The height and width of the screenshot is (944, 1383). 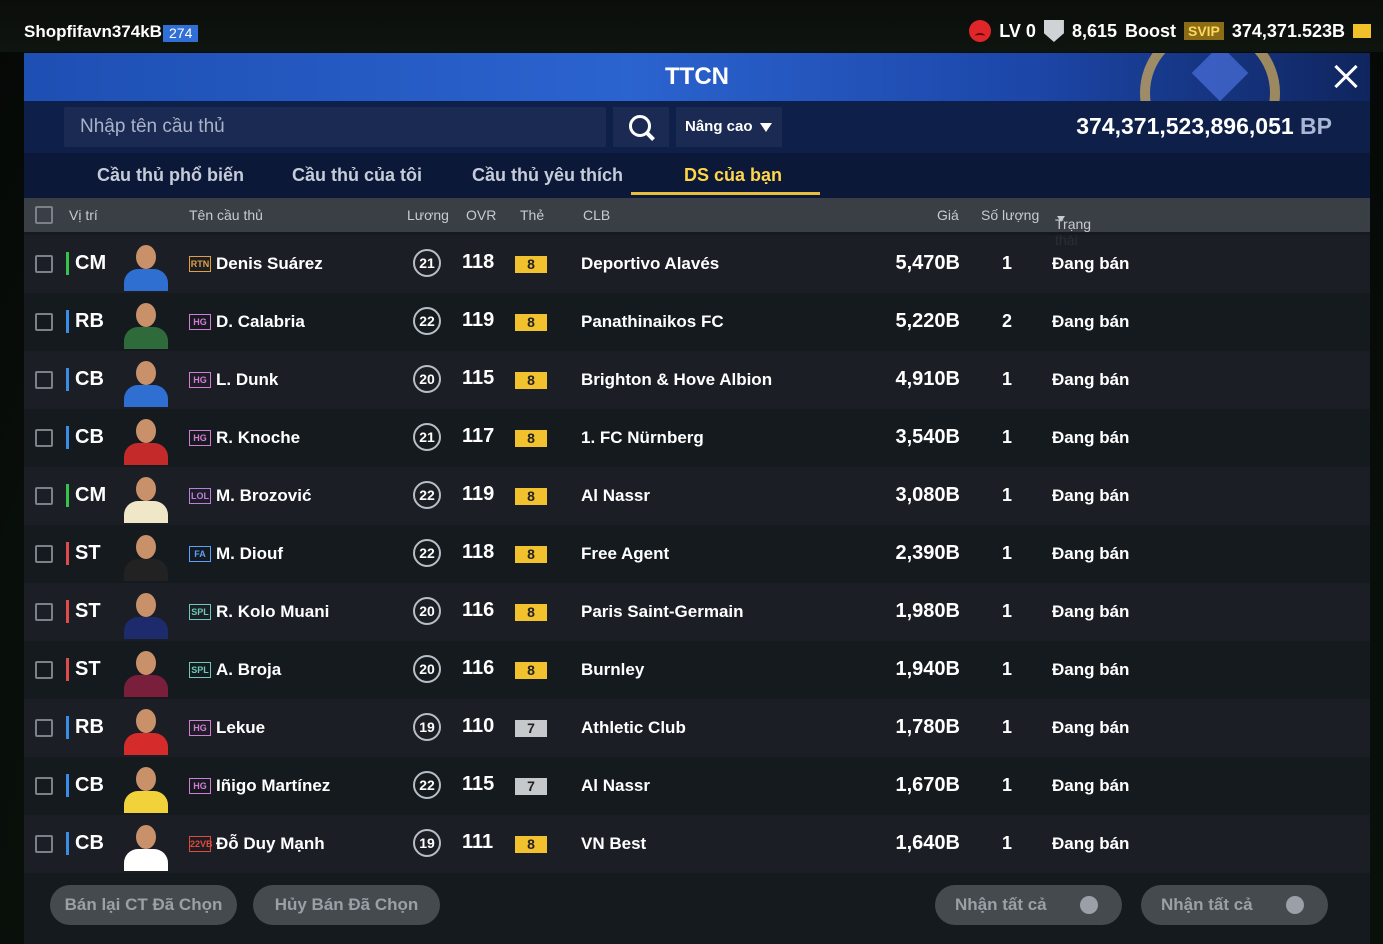 What do you see at coordinates (248, 670) in the screenshot?
I see `player-name: A. Broja` at bounding box center [248, 670].